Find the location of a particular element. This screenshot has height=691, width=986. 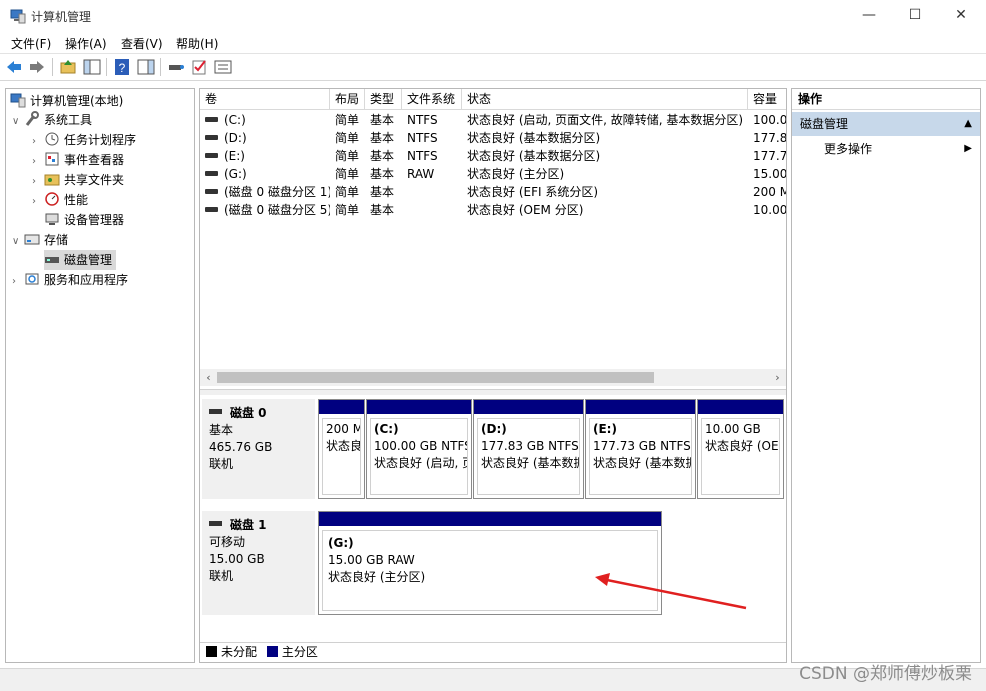

check-icon is located at coordinates (200, 67).